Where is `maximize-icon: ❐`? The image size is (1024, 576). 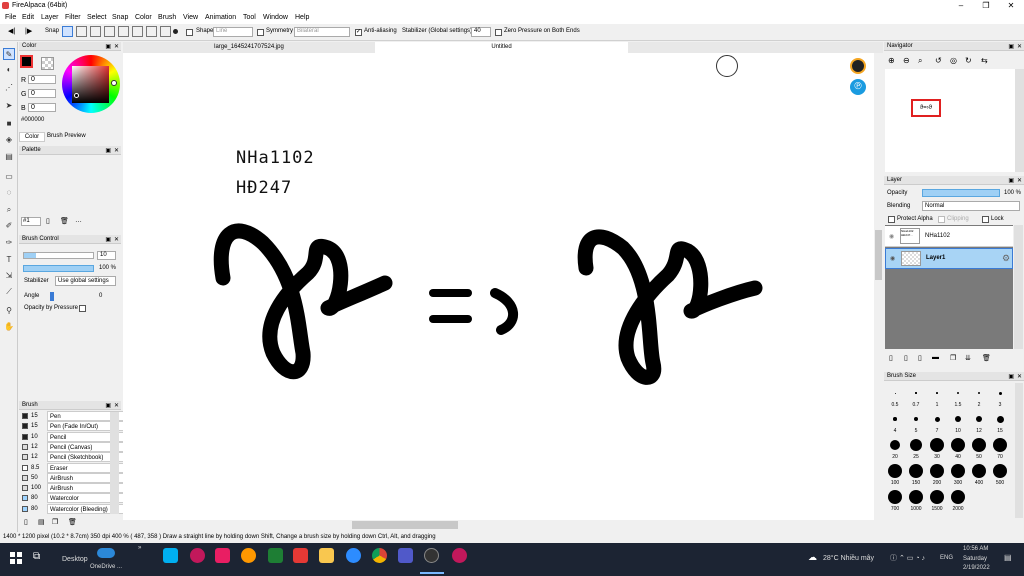 maximize-icon: ❐ is located at coordinates (986, 5).